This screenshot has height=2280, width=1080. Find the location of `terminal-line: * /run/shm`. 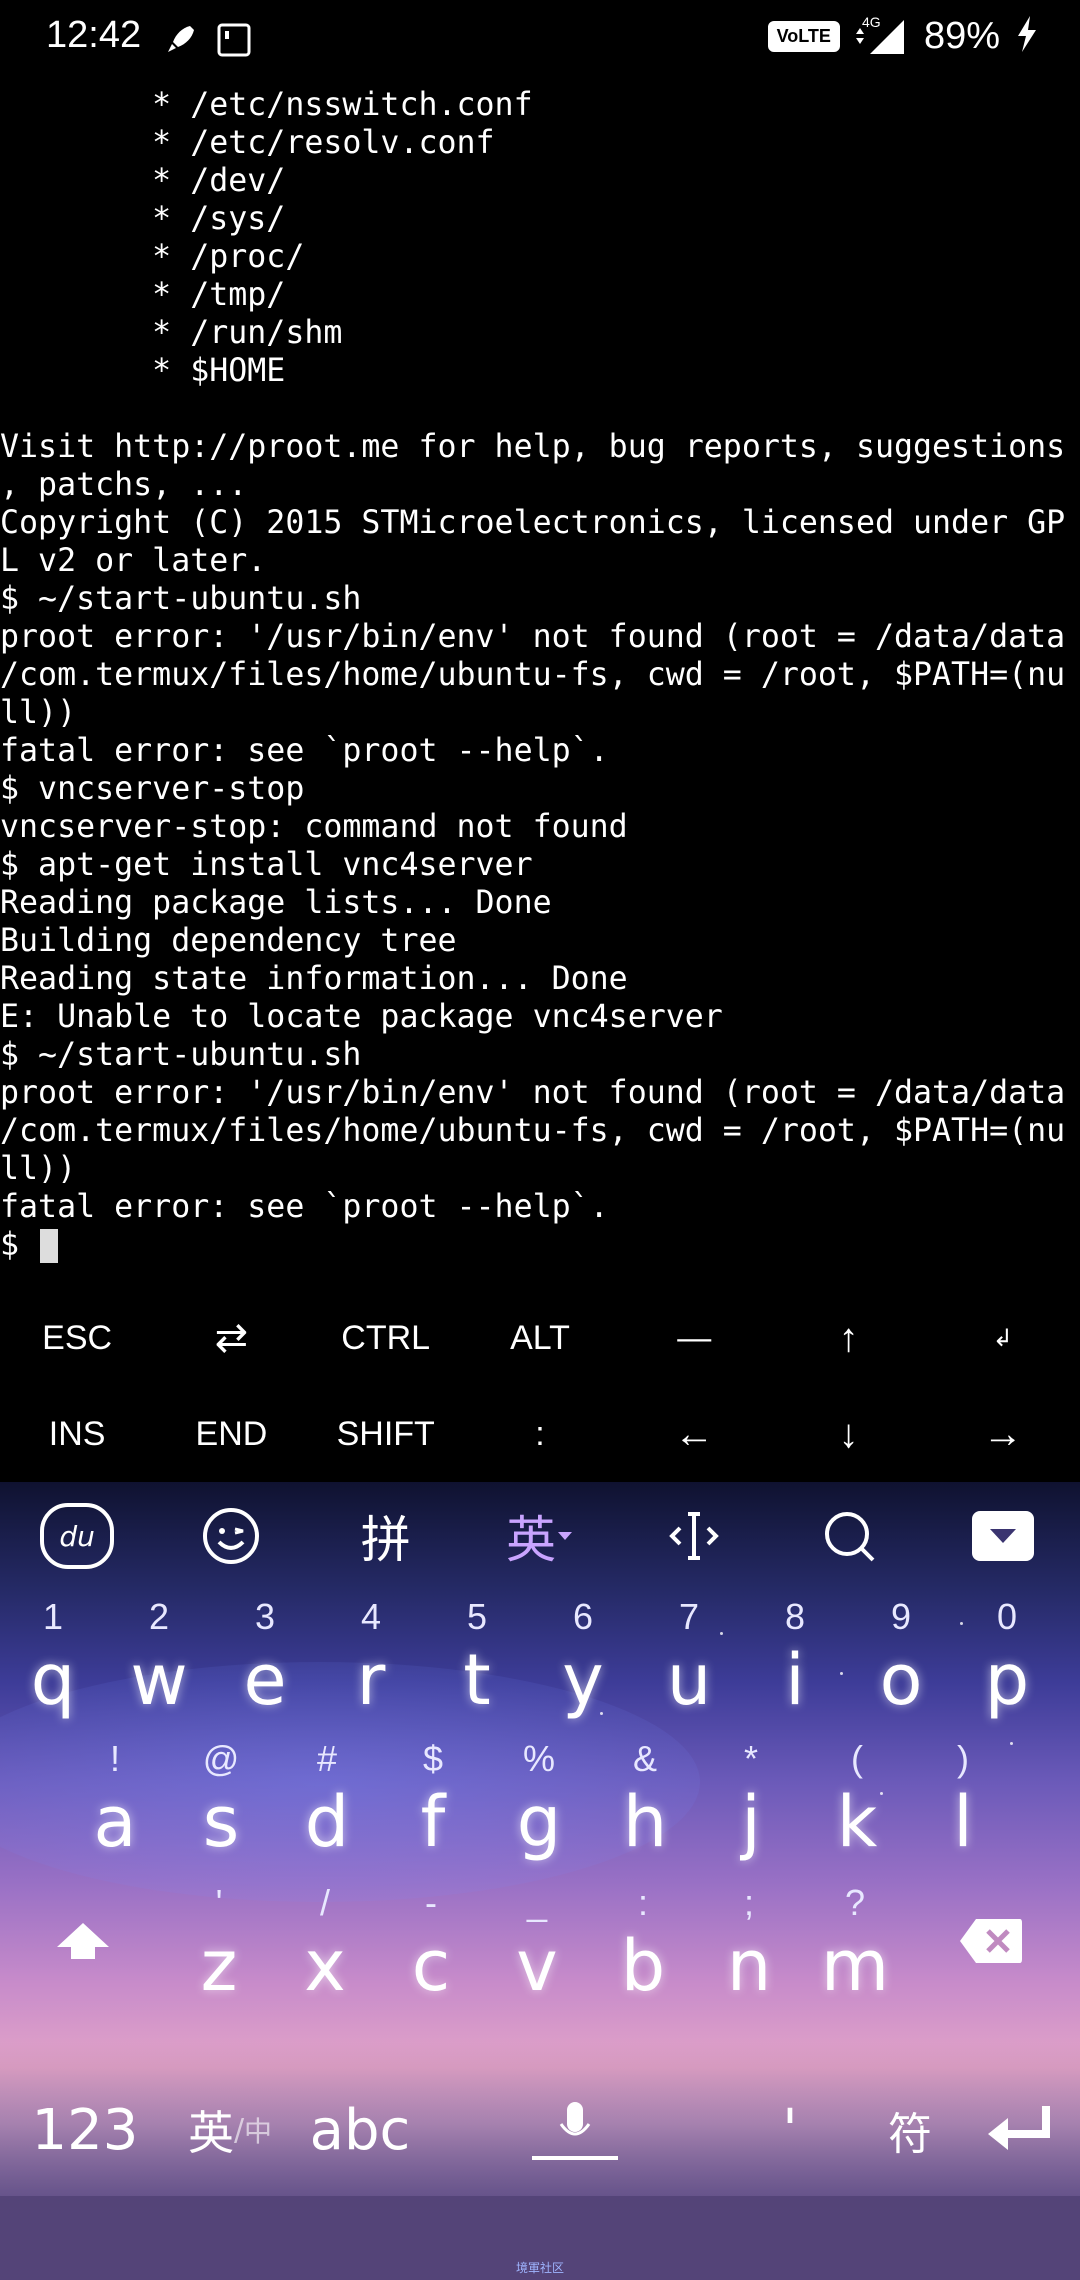

terminal-line: * /run/shm is located at coordinates (171, 333).